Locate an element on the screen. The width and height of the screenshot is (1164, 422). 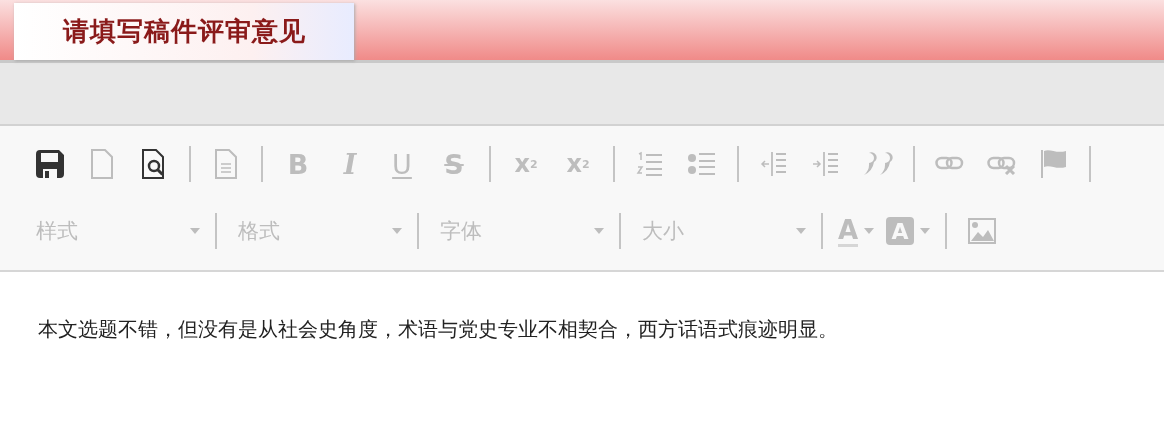
numbered-list-icon is located at coordinates (650, 164).